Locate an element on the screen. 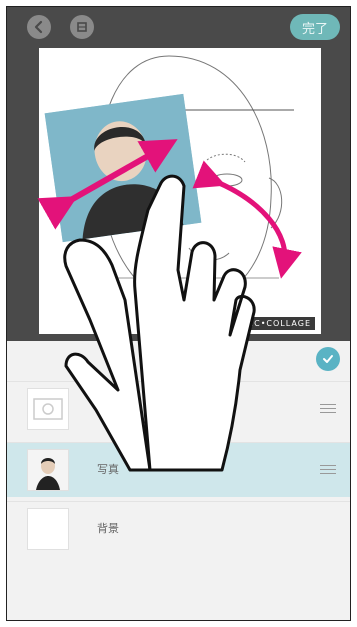 This screenshot has height=627, width=357. layer-row-photo-1: 写真 is located at coordinates (178, 408).